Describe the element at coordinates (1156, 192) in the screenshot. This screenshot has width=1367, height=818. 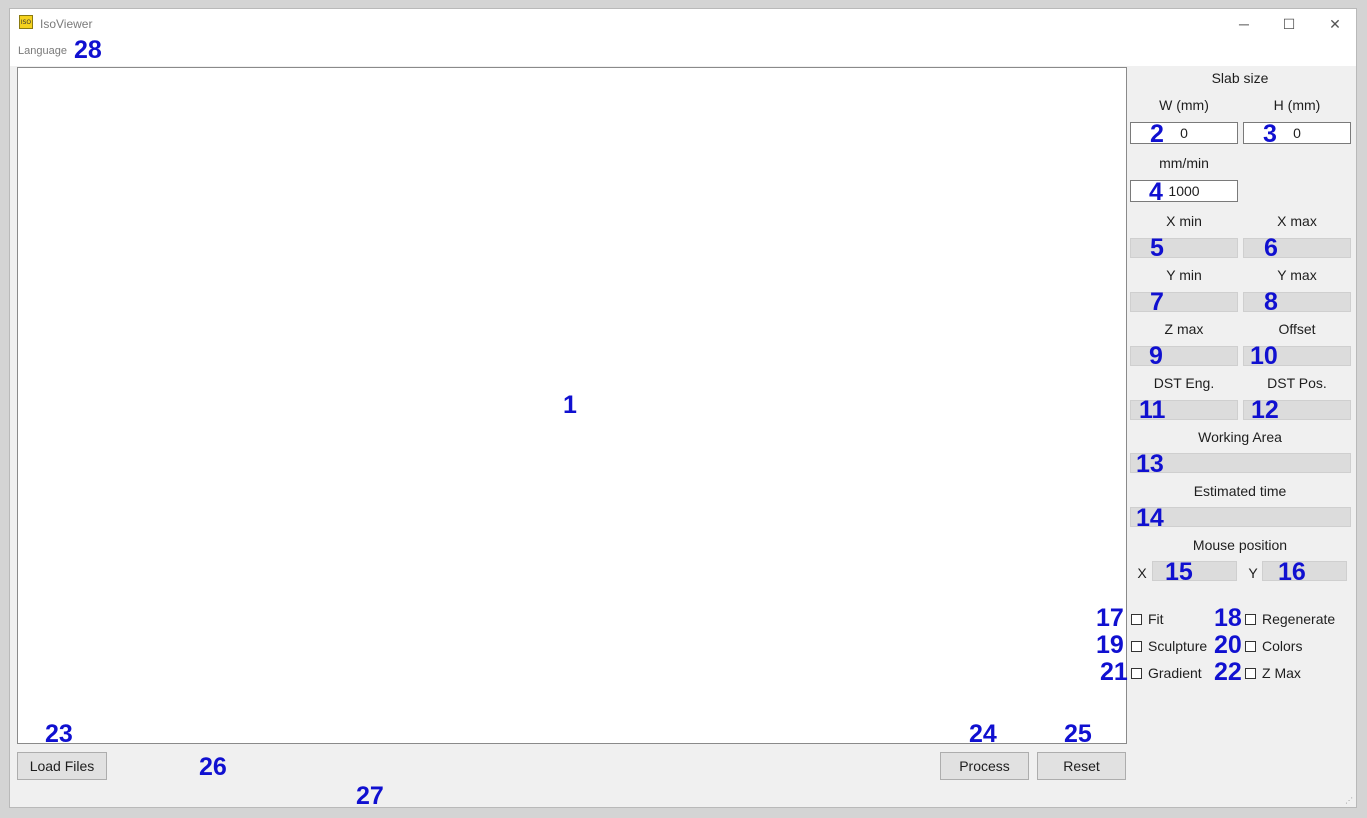
I see `marker-4: 4` at that location.